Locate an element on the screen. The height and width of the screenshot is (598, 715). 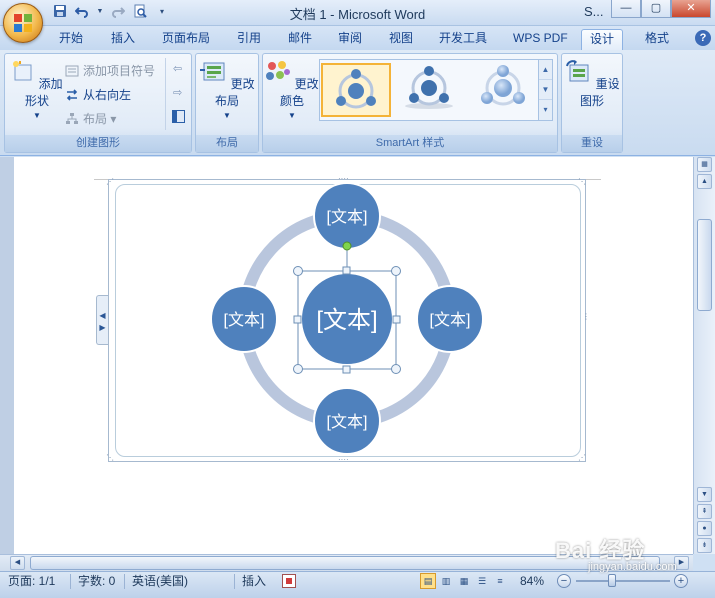
zoom-out-icon: − is located at coordinates (564, 581).